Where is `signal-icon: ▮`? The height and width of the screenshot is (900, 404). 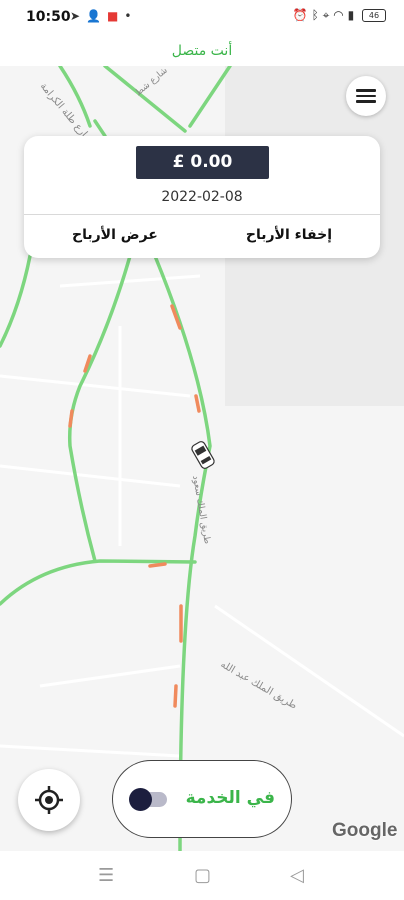
signal-icon: ▮ is located at coordinates (351, 15).